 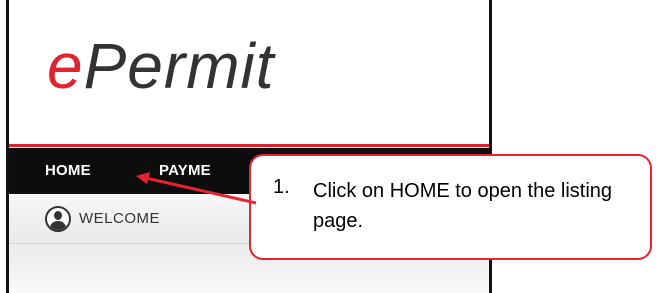 What do you see at coordinates (249, 145) in the screenshot?
I see `header-divider` at bounding box center [249, 145].